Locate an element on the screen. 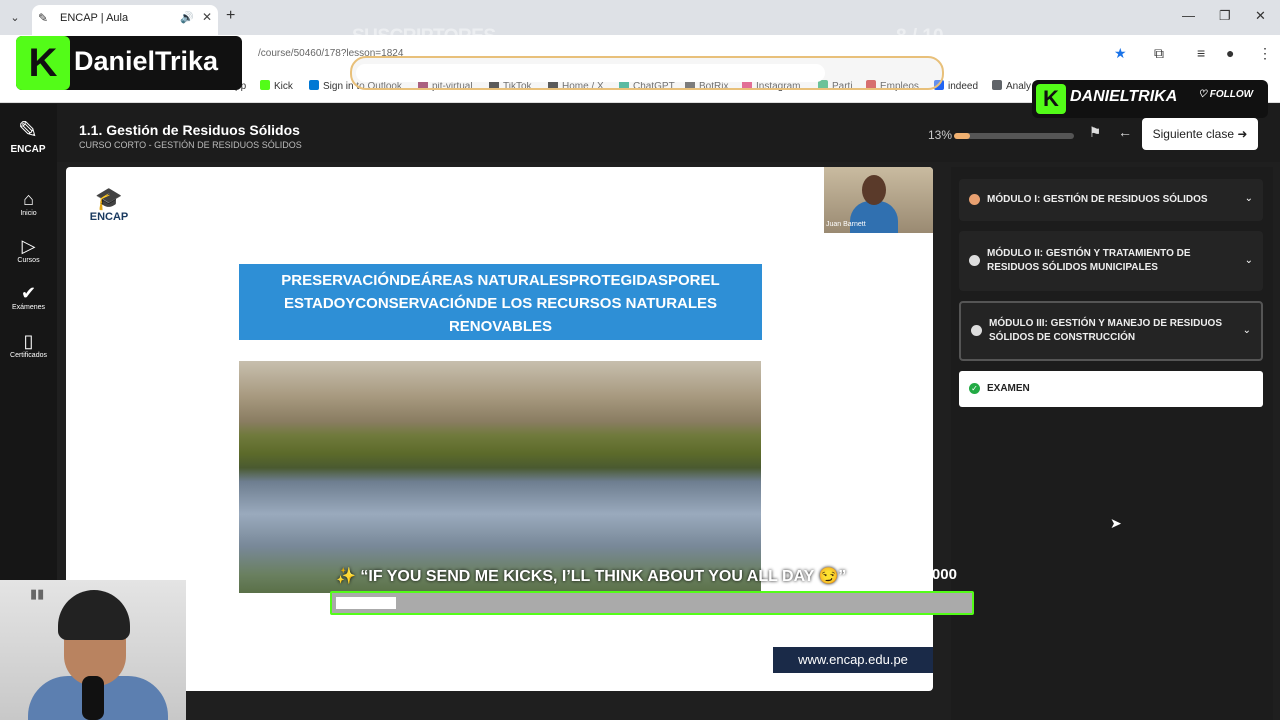 This screenshot has width=1280, height=720. bookmark-star-icon: ★ is located at coordinates (1120, 53).